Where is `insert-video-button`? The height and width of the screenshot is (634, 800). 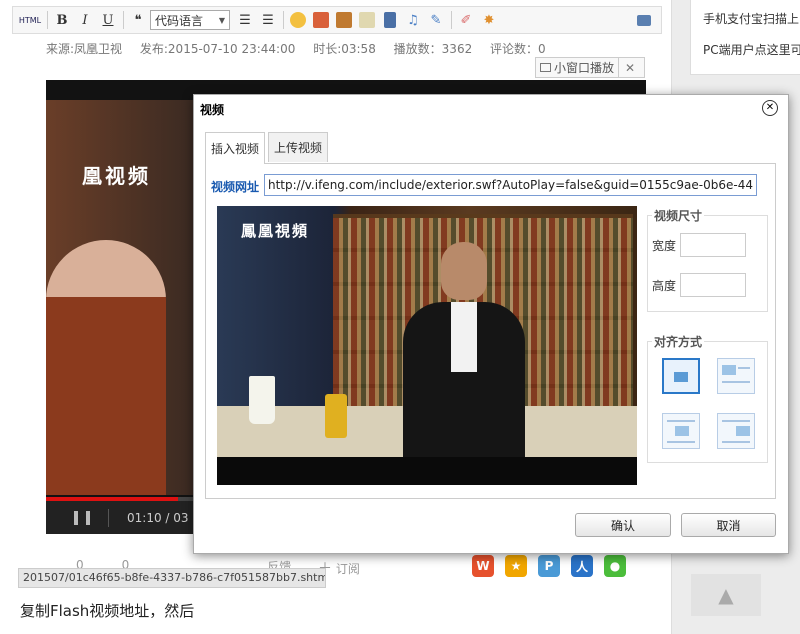 insert-video-button is located at coordinates (390, 20).